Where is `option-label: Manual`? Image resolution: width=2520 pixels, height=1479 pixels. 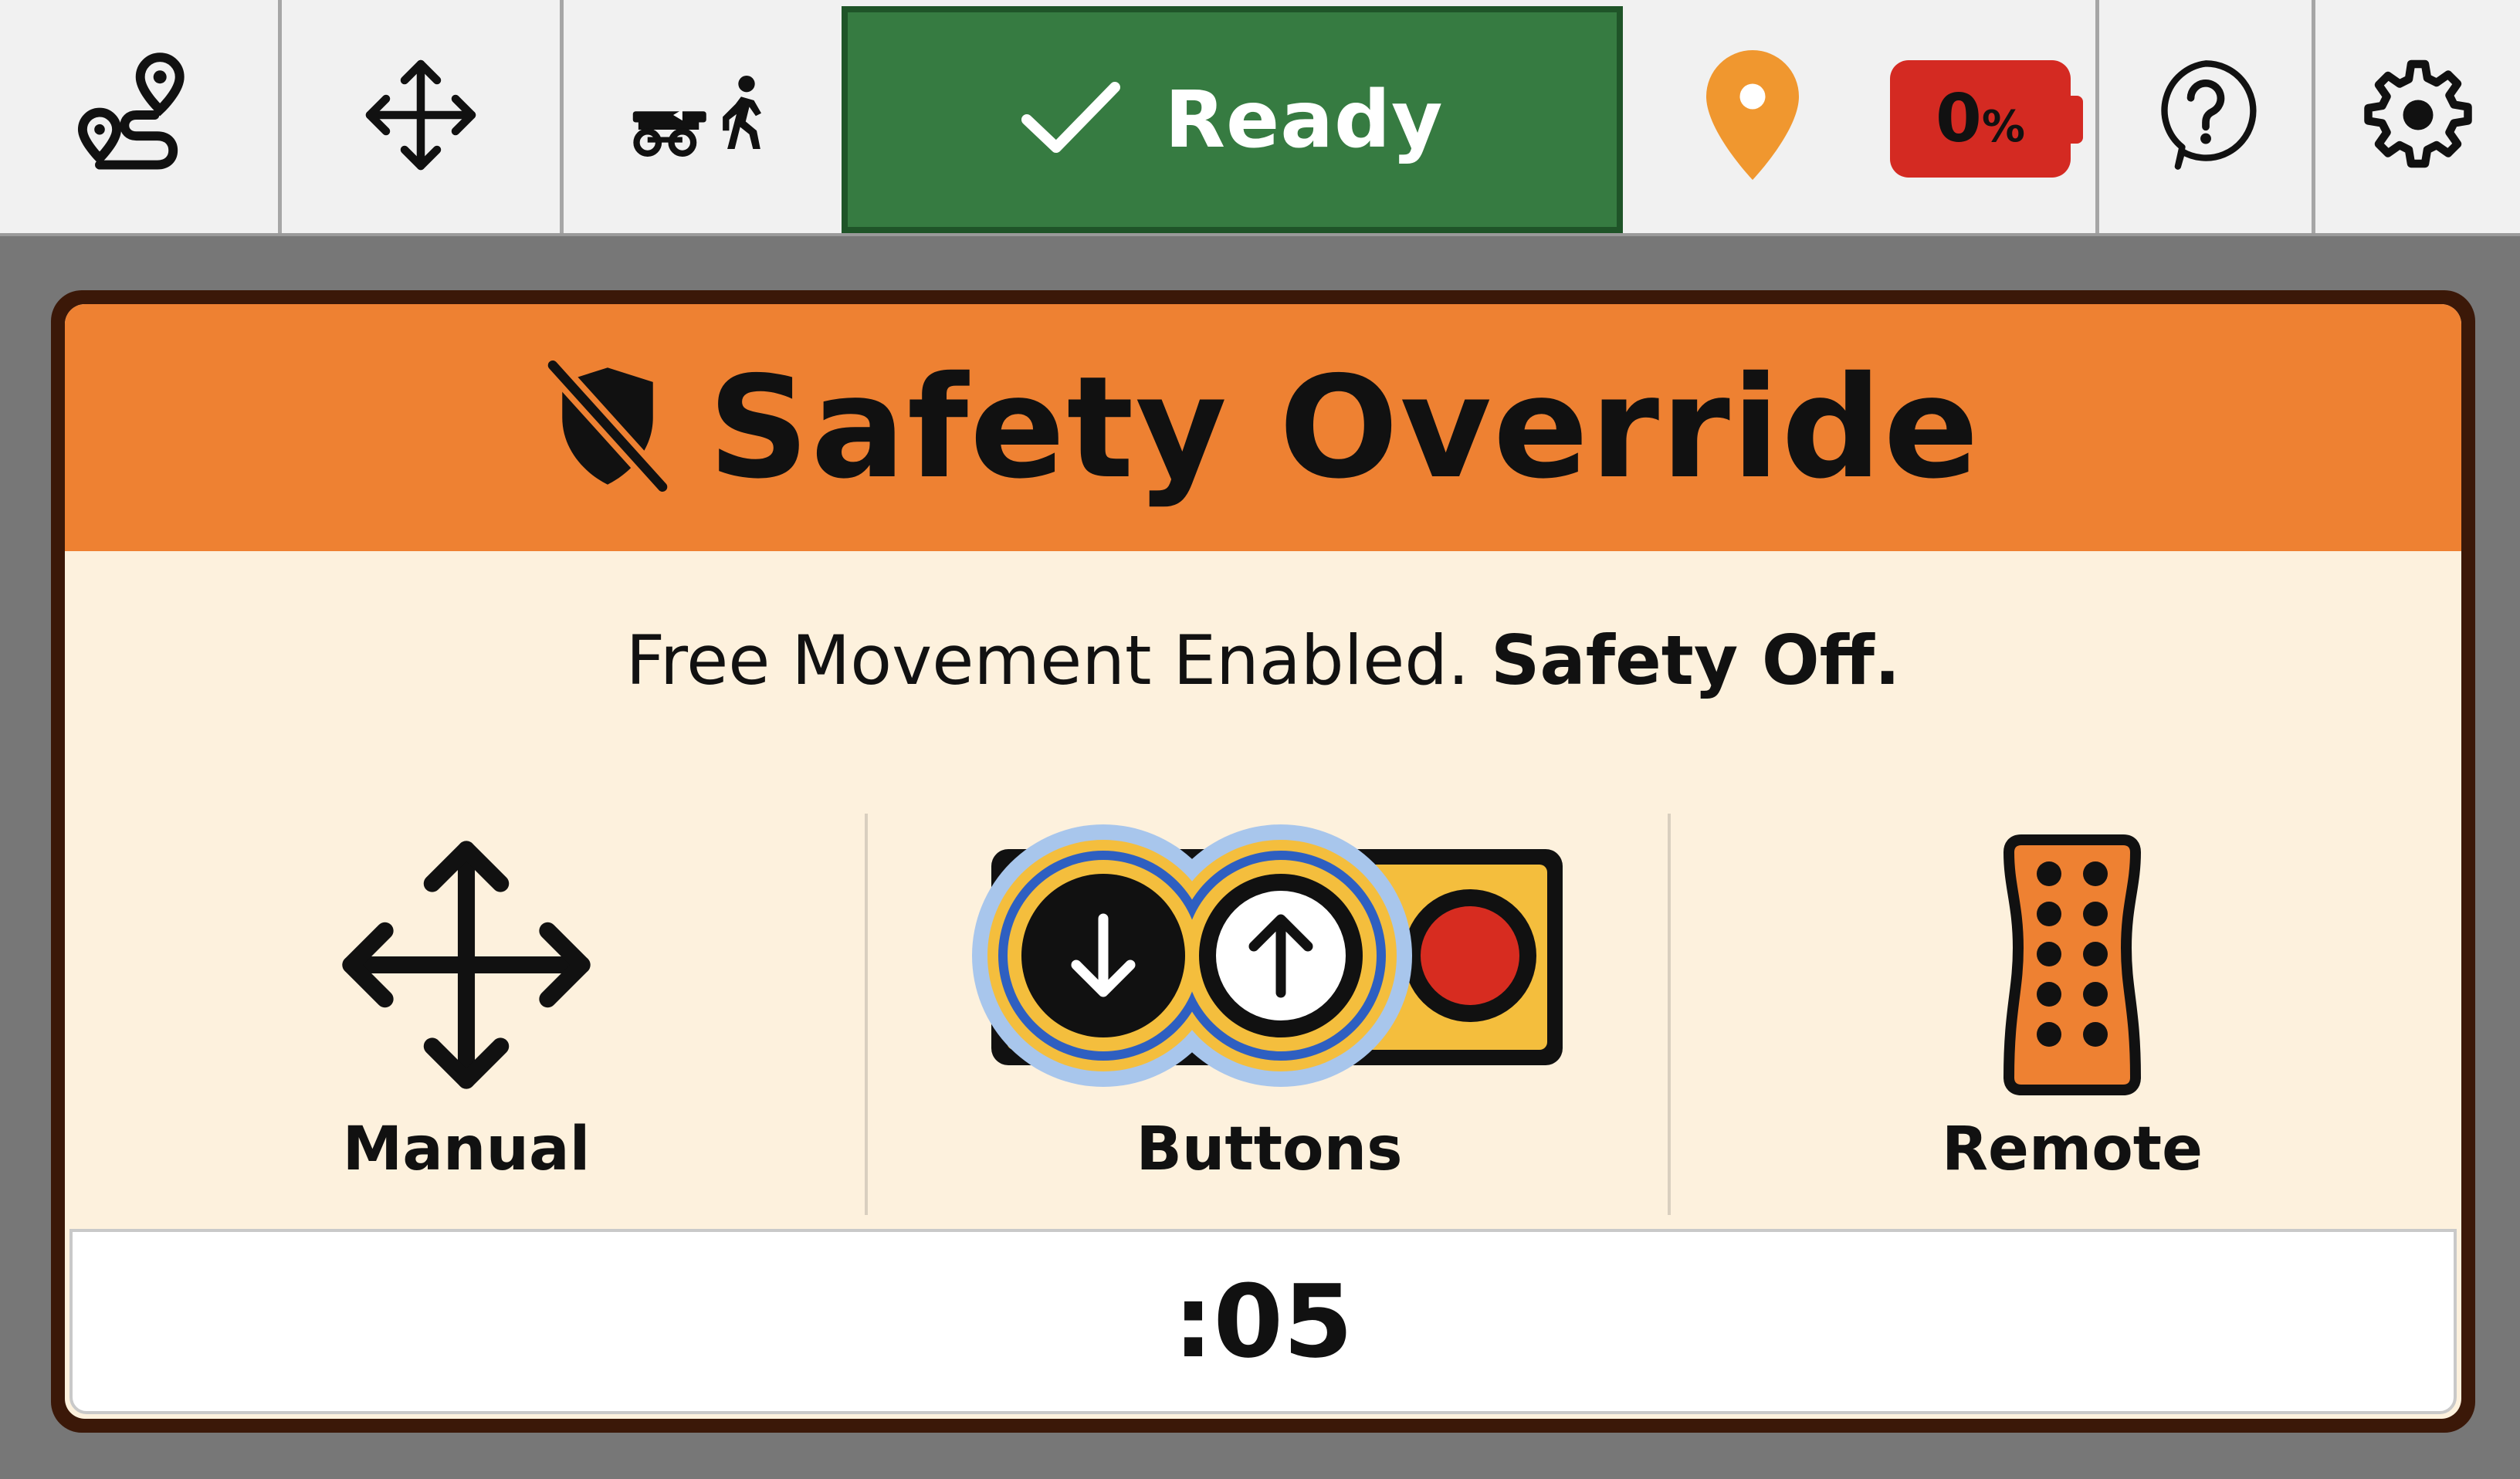
option-label: Manual is located at coordinates (467, 1149).